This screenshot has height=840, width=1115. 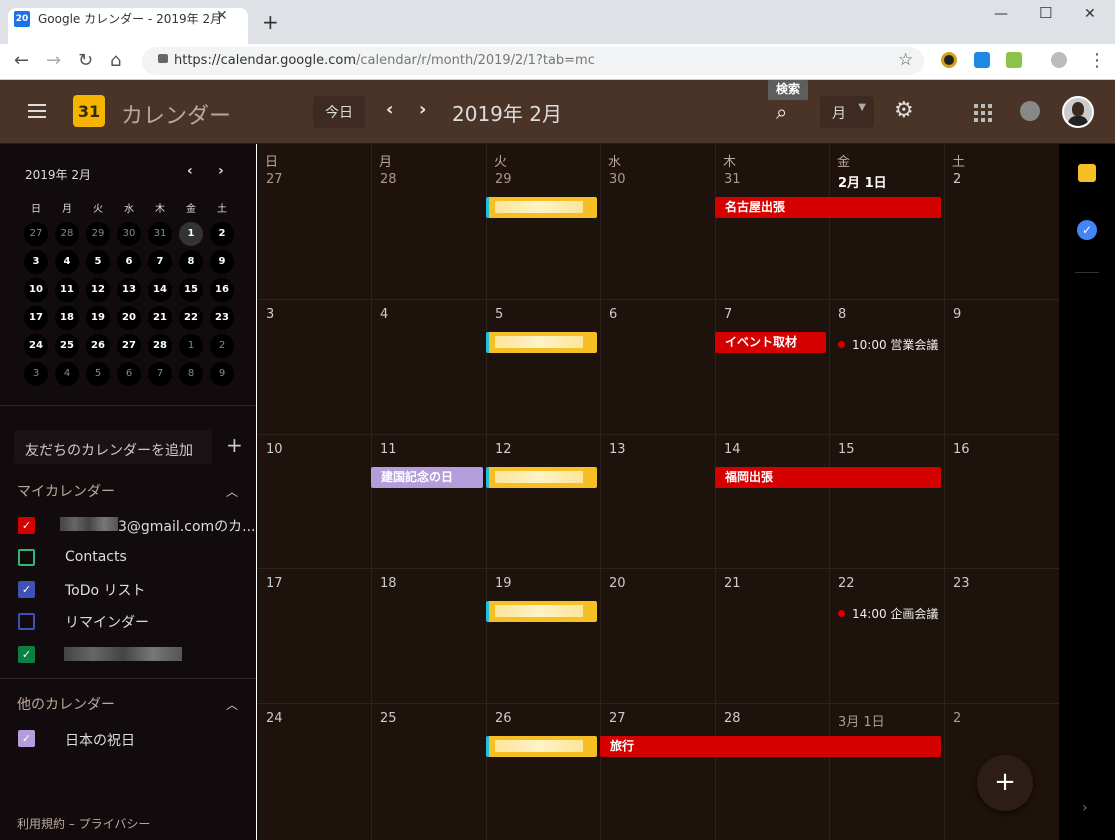 I want to click on day-number: 23, so click(x=961, y=583).